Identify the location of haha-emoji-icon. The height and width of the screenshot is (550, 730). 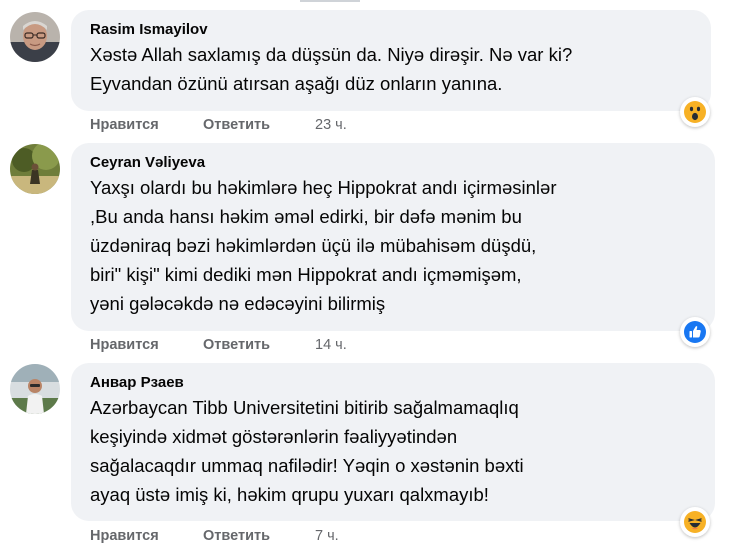
(695, 522).